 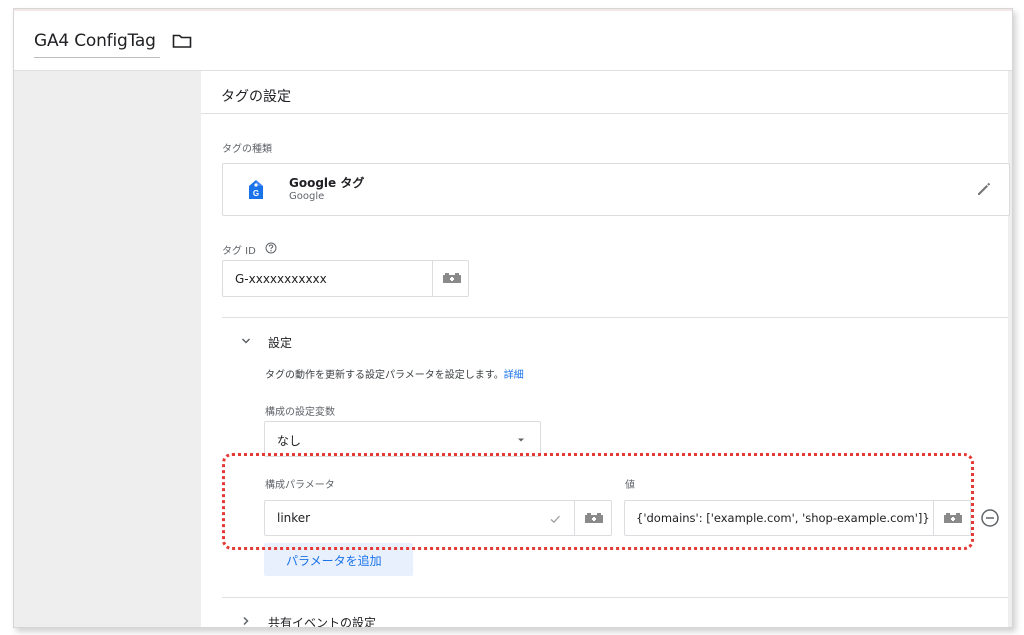 What do you see at coordinates (289, 441) in the screenshot?
I see `config-var-value: なし` at bounding box center [289, 441].